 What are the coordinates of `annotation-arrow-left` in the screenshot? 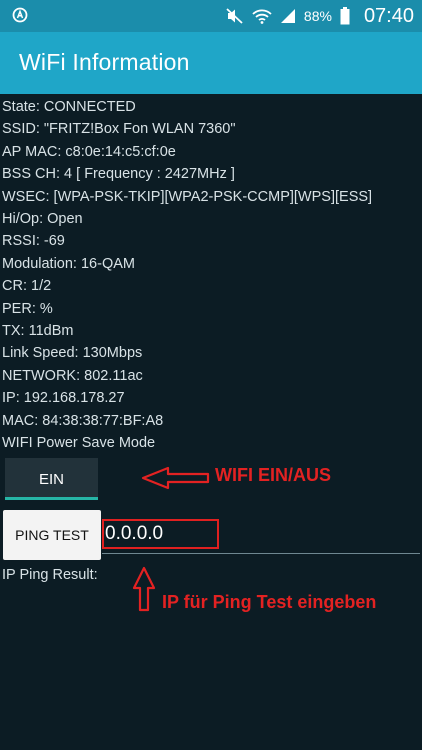 It's located at (175, 478).